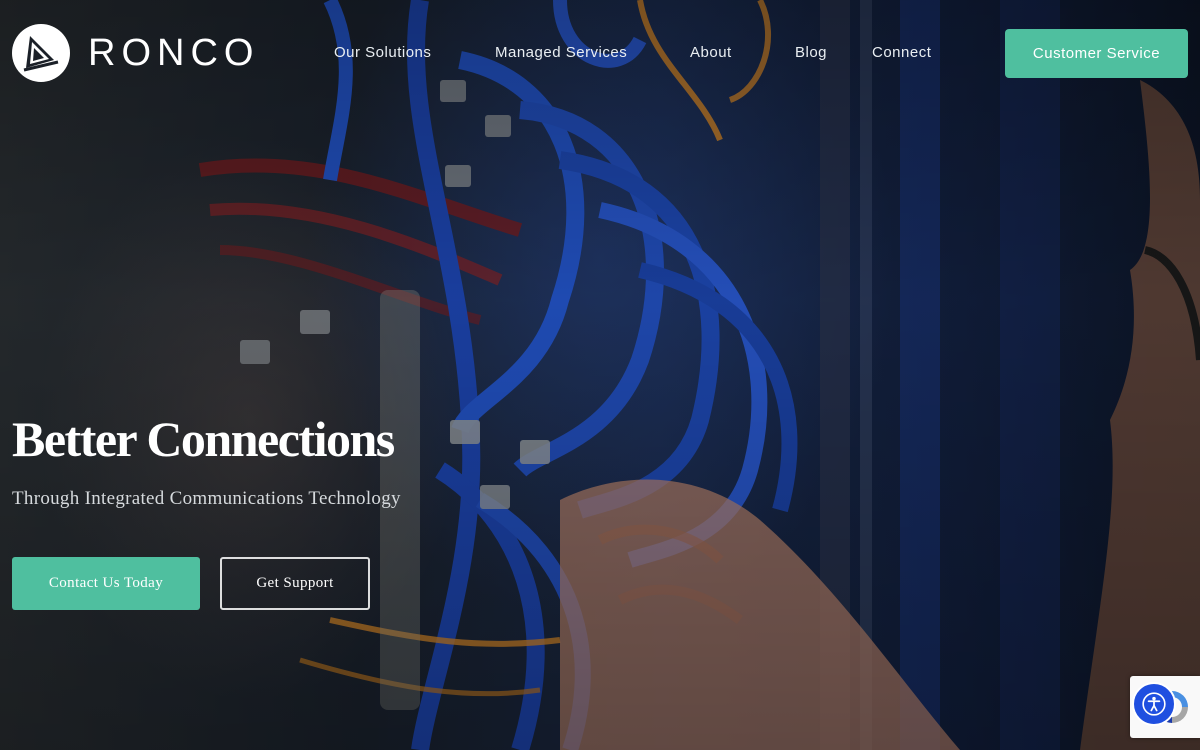 This screenshot has width=1200, height=750. Describe the element at coordinates (203, 439) in the screenshot. I see `hero-title: Better Connections` at that location.